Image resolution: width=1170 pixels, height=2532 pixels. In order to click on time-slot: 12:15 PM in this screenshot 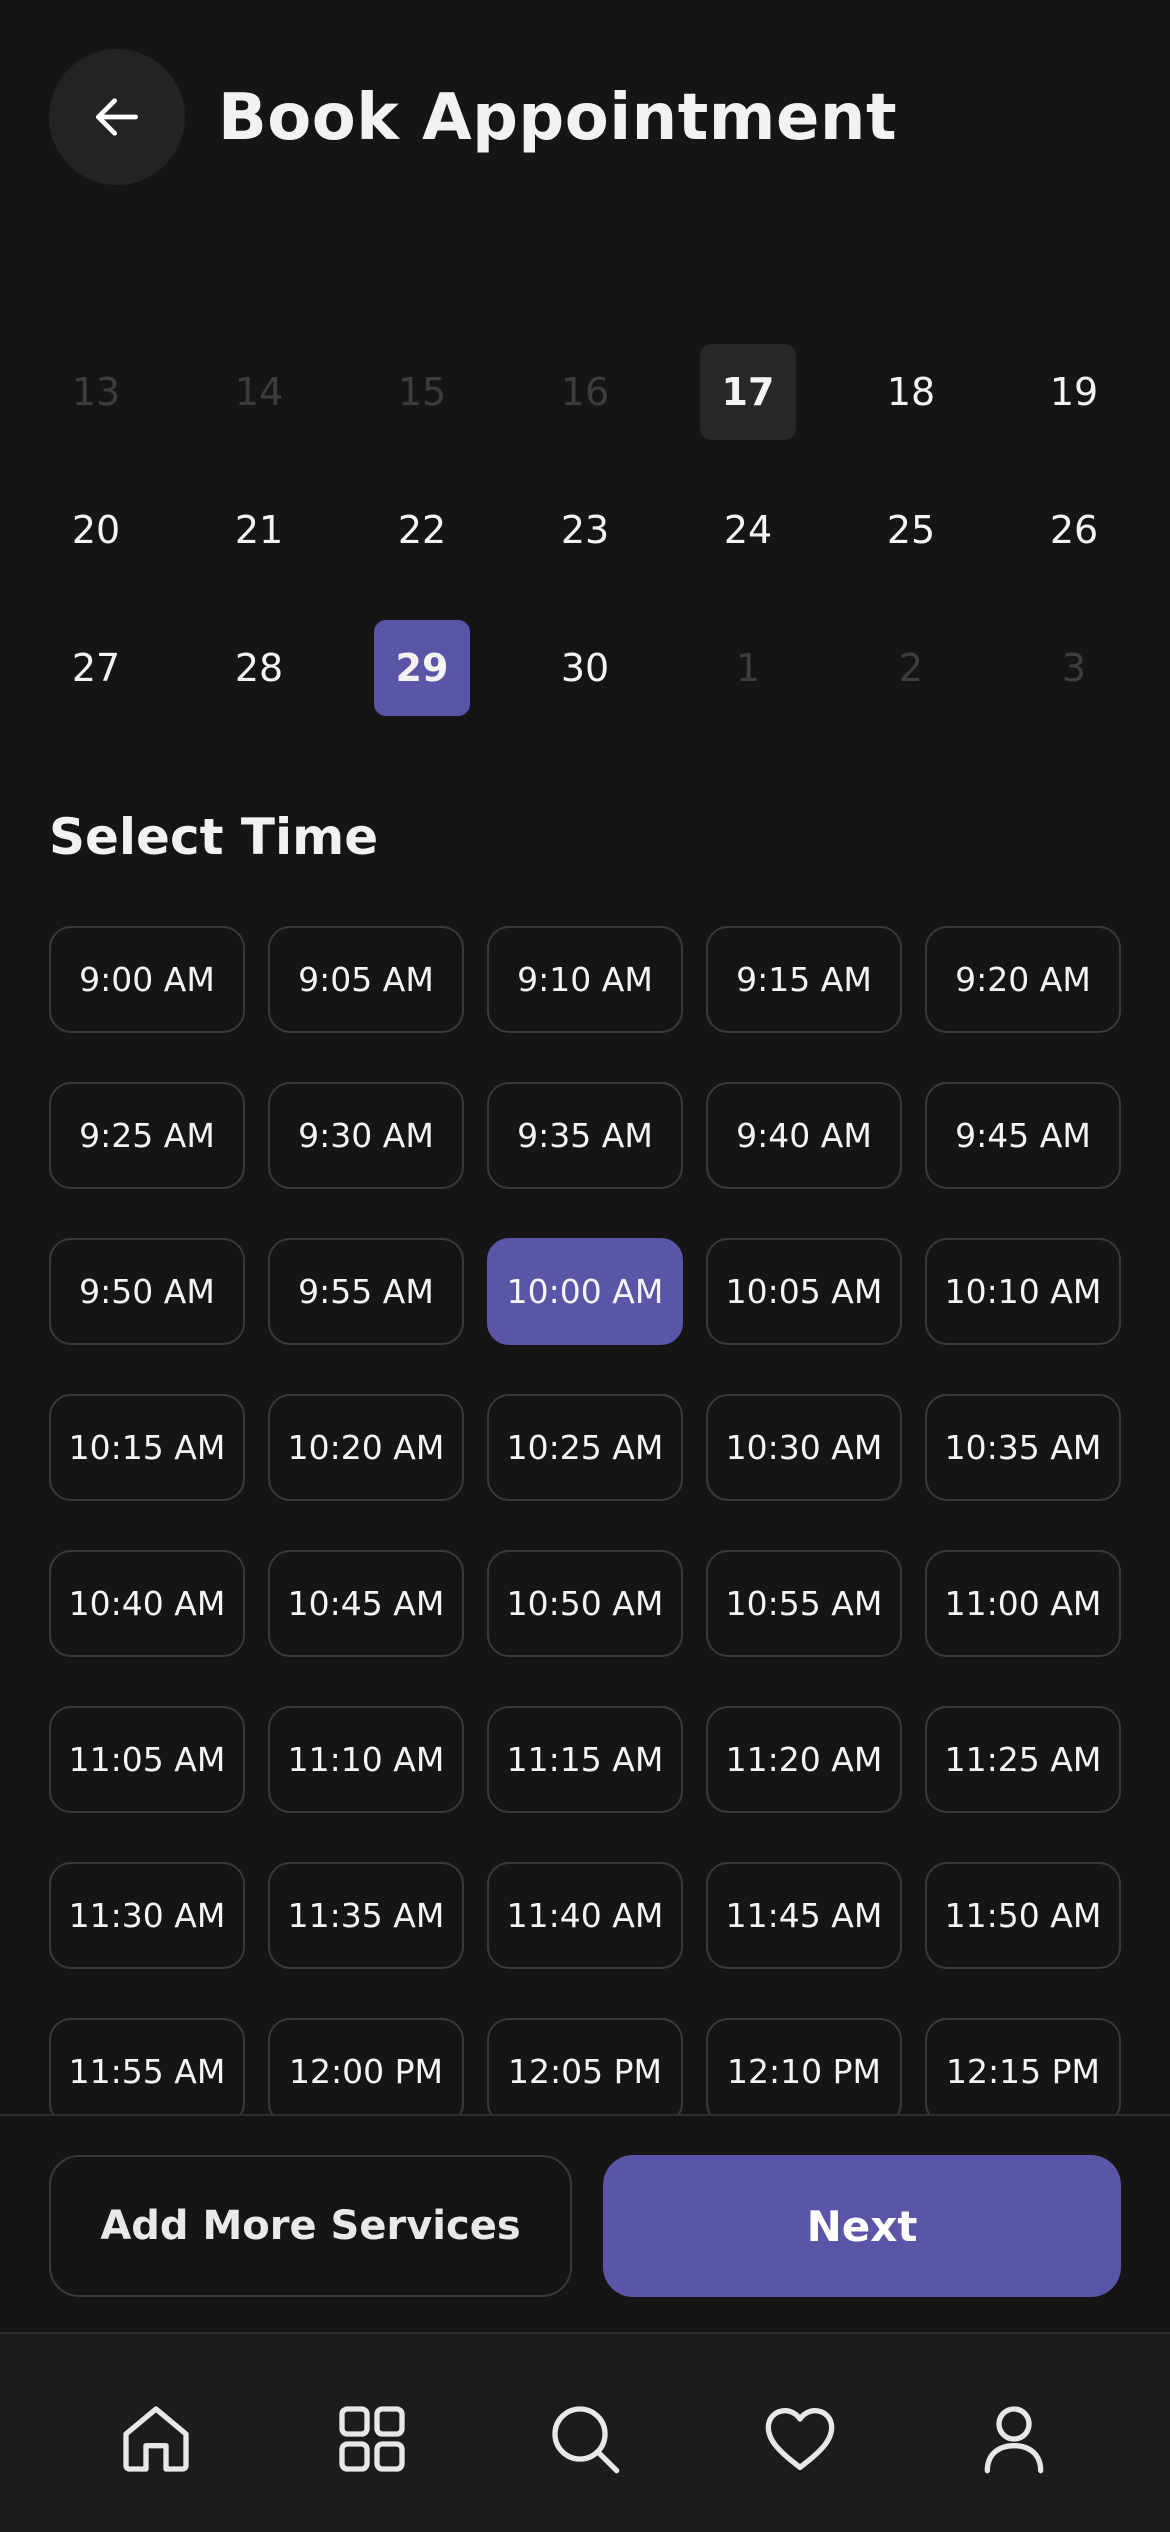, I will do `click(1023, 2066)`.